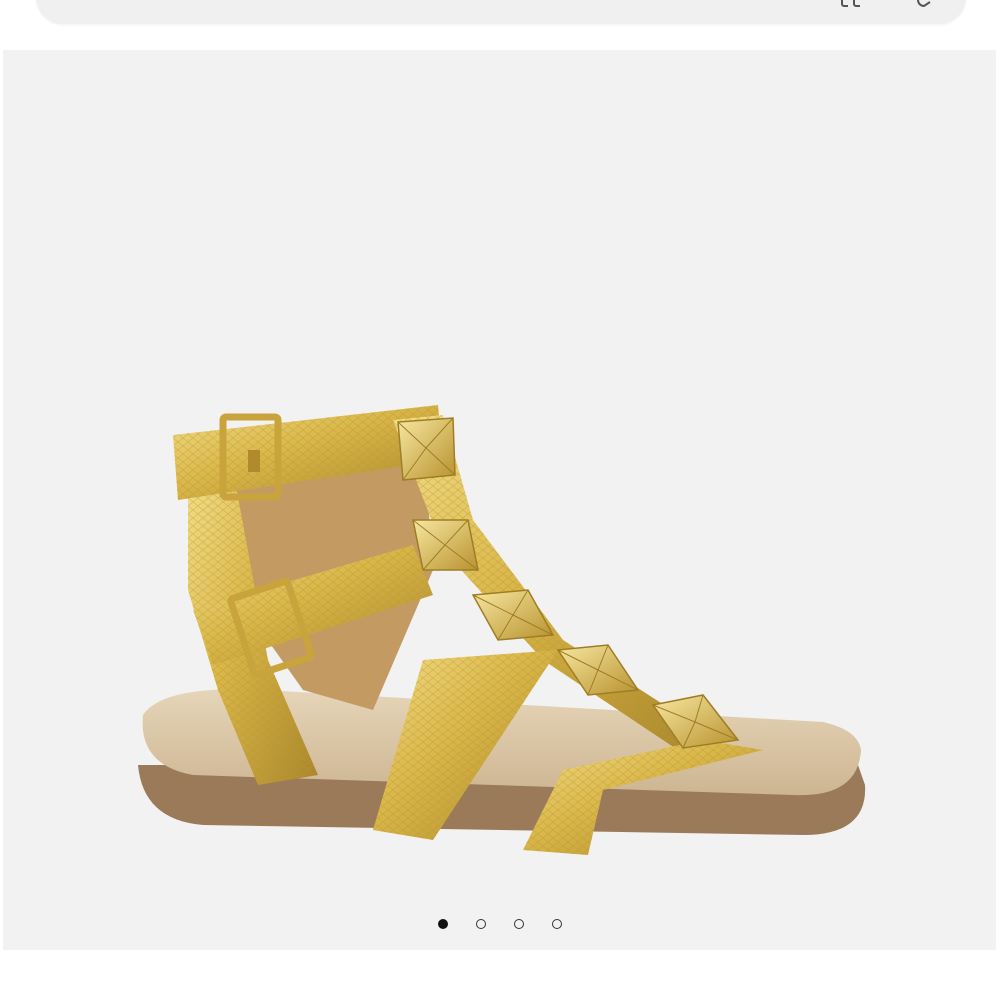 This screenshot has height=1000, width=1000. What do you see at coordinates (924, 10) in the screenshot?
I see `search-icon` at bounding box center [924, 10].